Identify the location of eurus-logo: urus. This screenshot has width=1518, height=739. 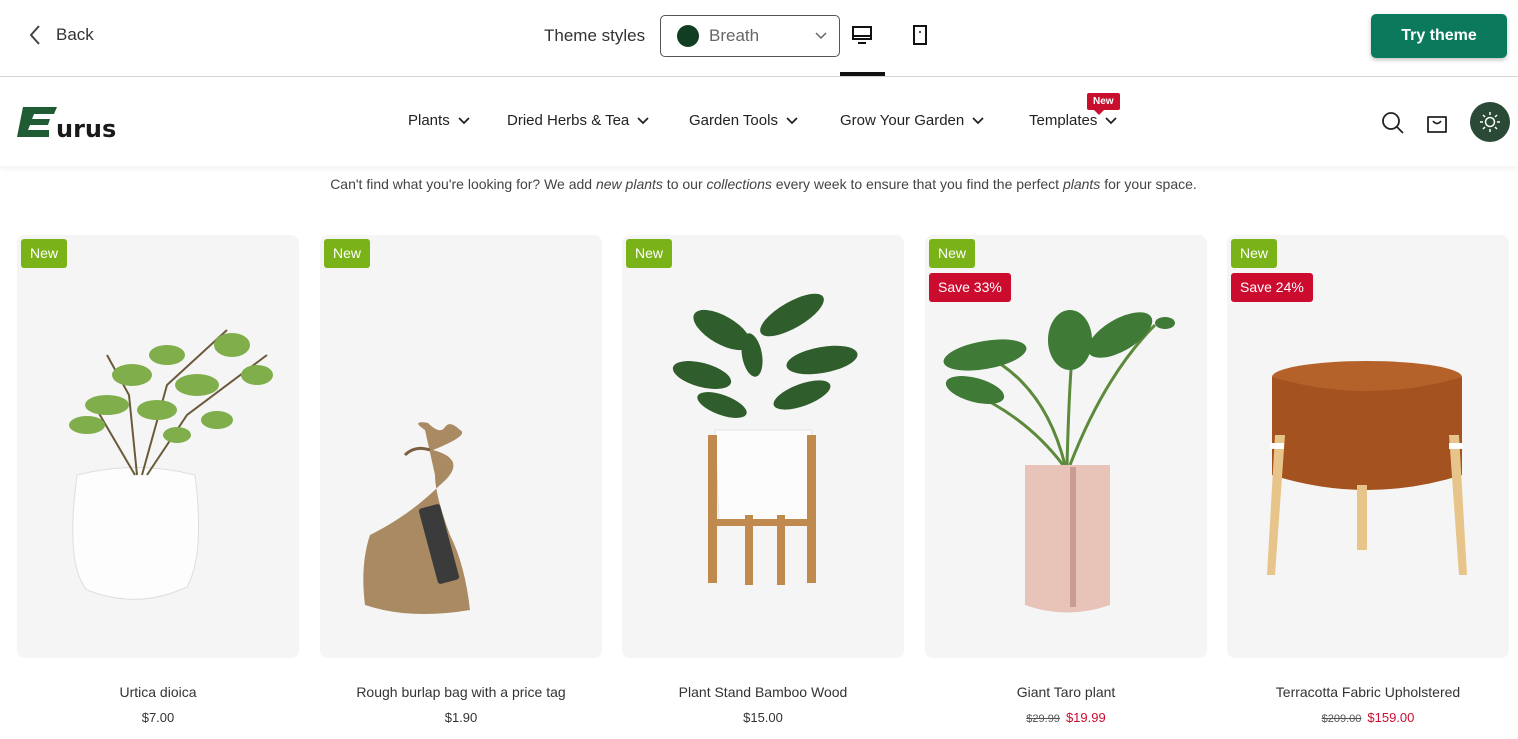
(83, 122).